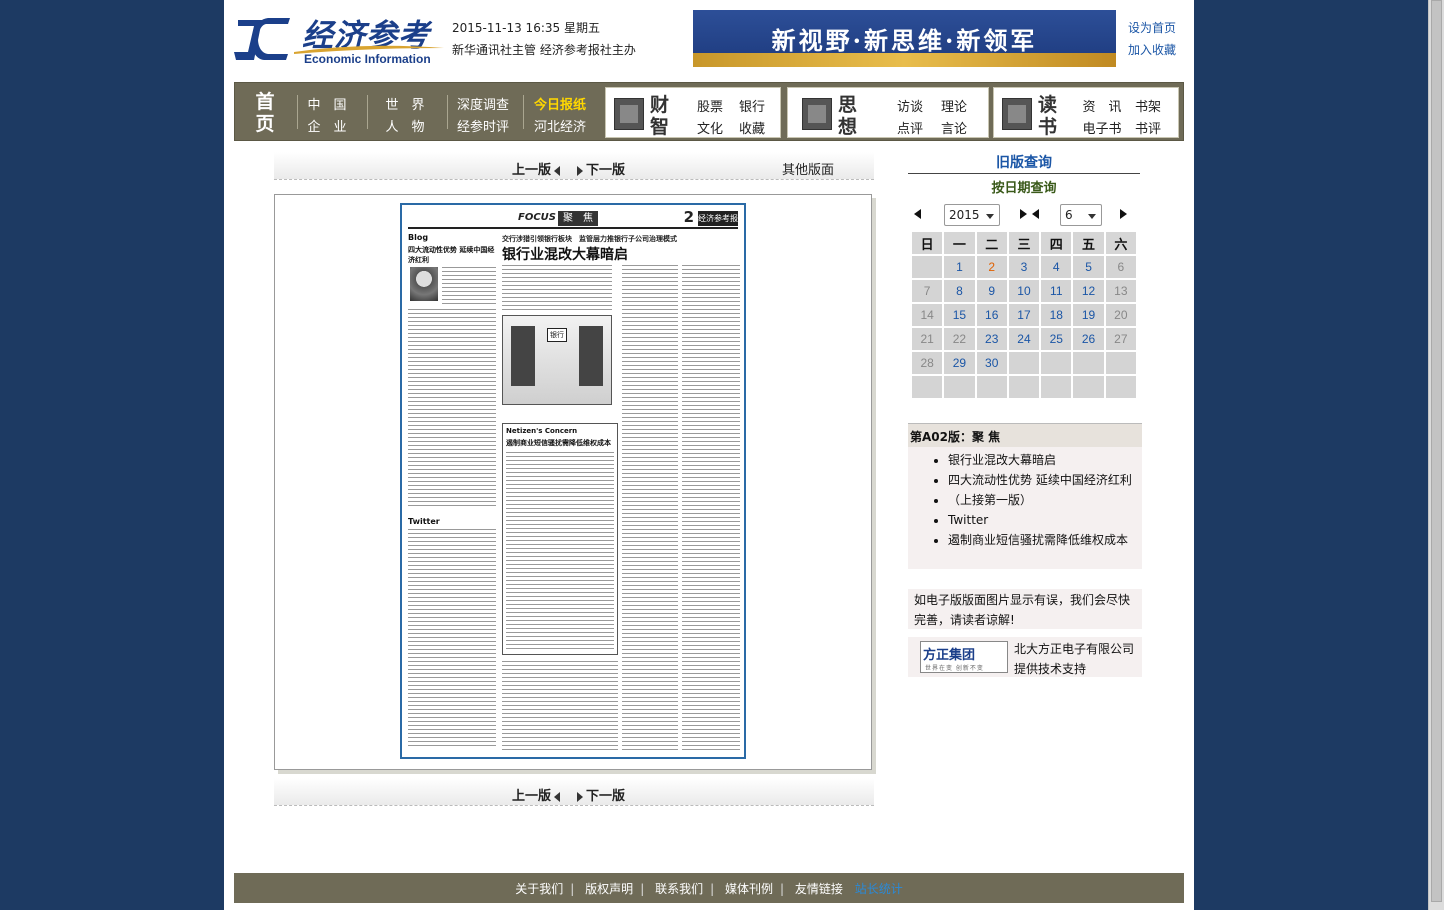 This screenshot has width=1444, height=910. What do you see at coordinates (1148, 127) in the screenshot?
I see `nav-book-review: 书评` at bounding box center [1148, 127].